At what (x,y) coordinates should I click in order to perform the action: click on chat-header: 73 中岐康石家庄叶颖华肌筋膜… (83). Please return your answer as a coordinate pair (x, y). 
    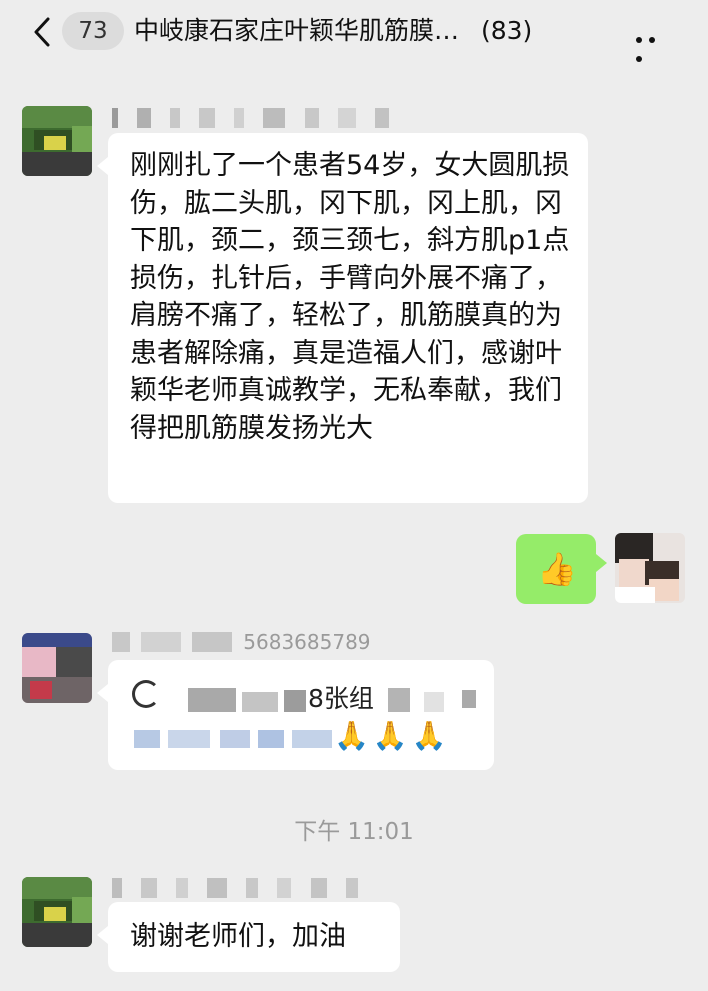
    Looking at the image, I should click on (354, 33).